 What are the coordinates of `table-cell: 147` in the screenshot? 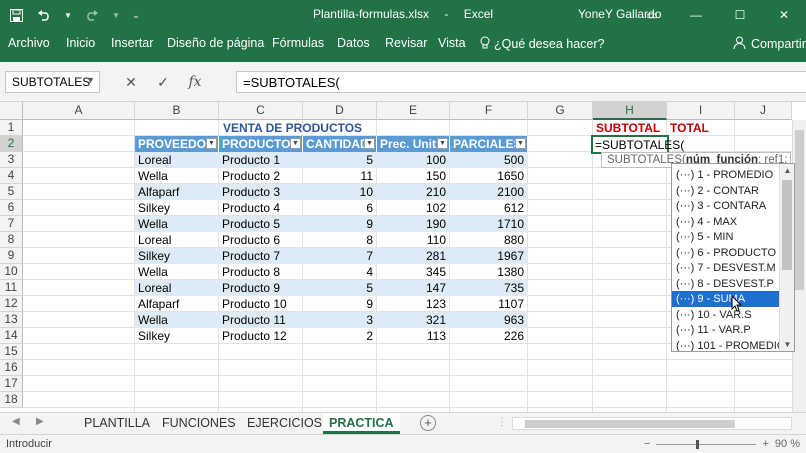 It's located at (413, 288).